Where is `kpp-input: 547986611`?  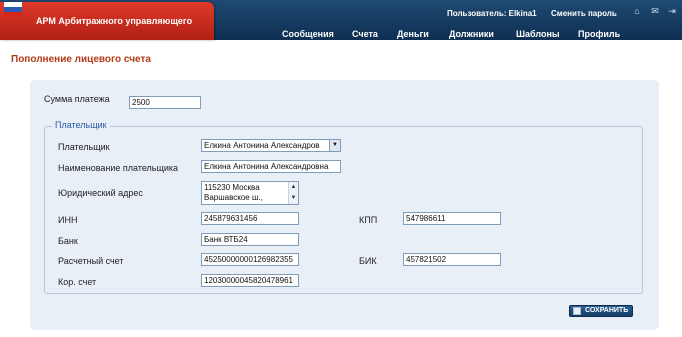
kpp-input: 547986611 is located at coordinates (452, 218).